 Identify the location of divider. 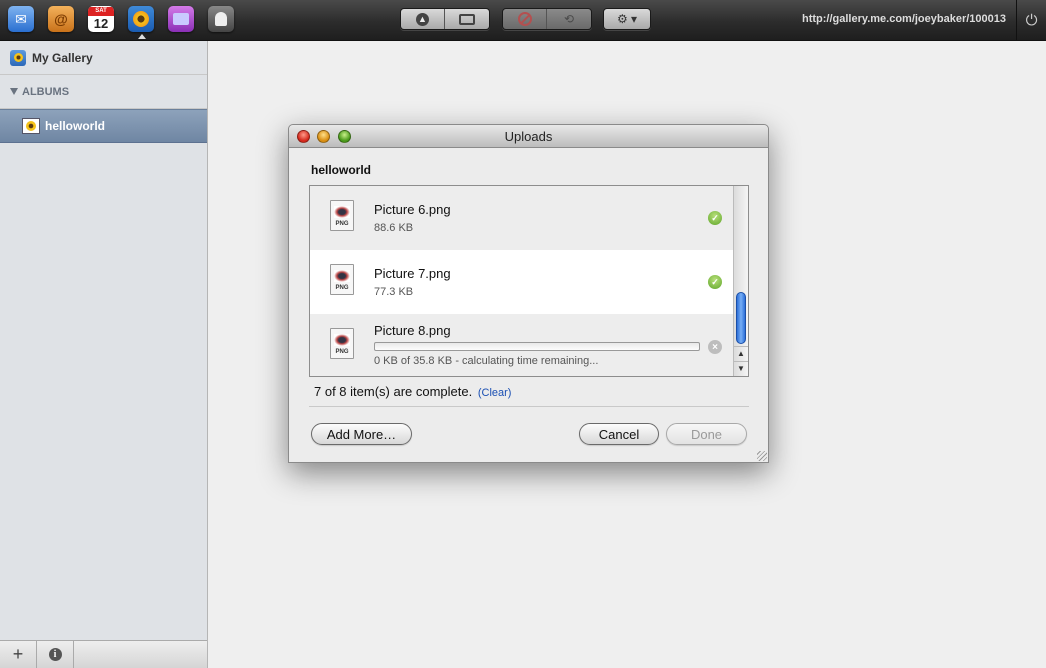
(529, 406).